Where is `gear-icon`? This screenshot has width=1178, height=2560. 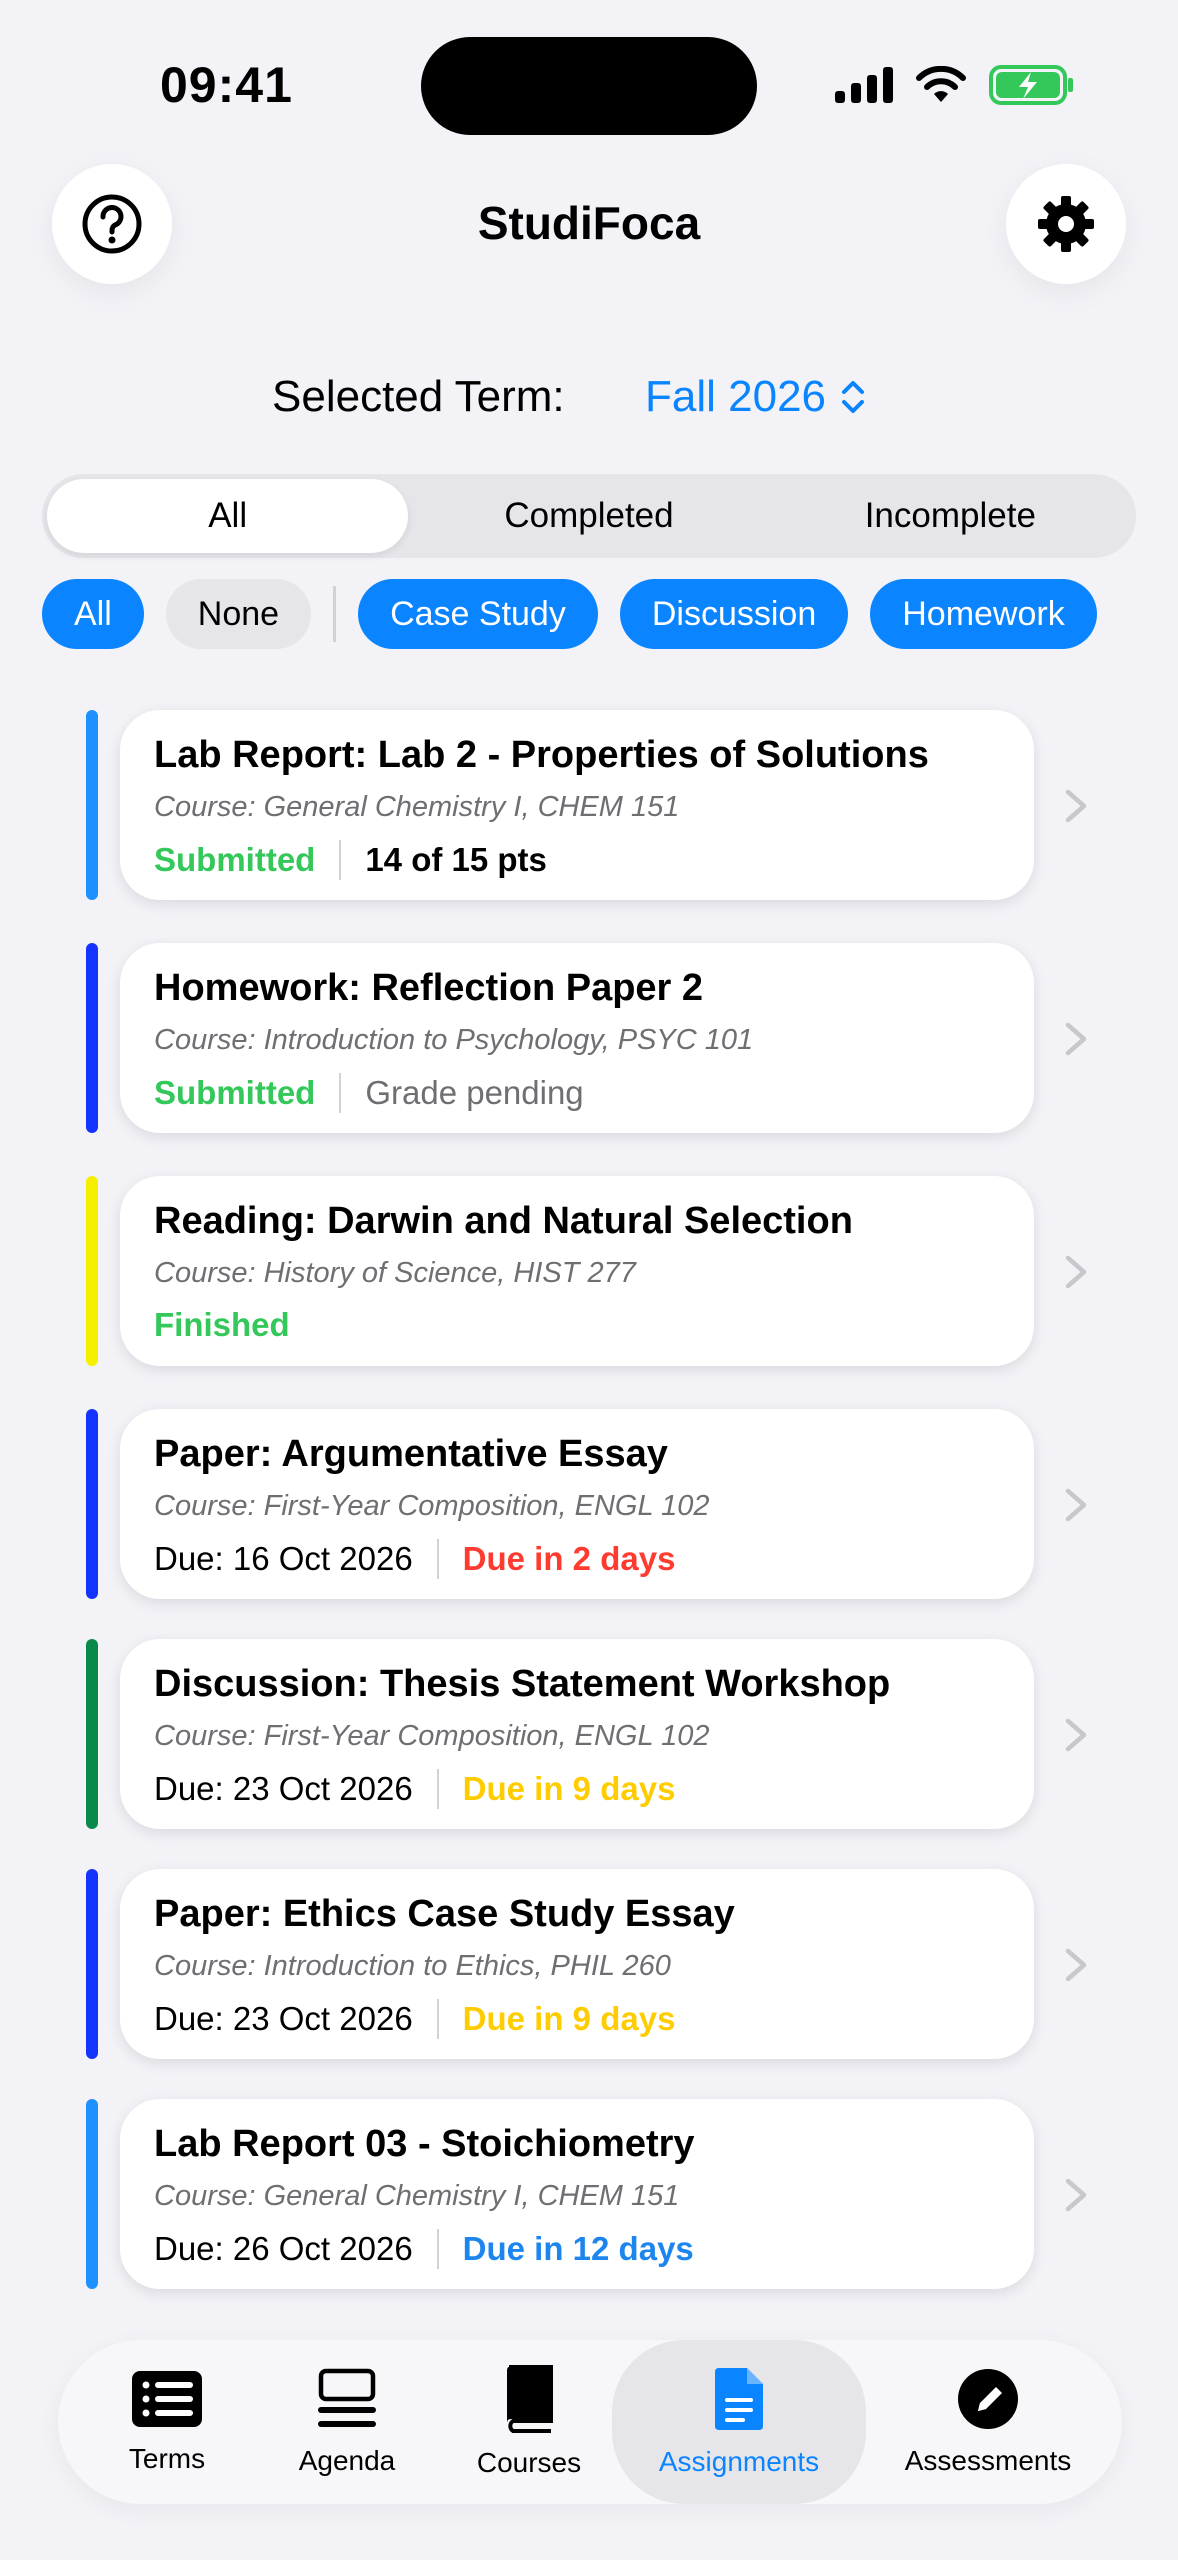
gear-icon is located at coordinates (1066, 224).